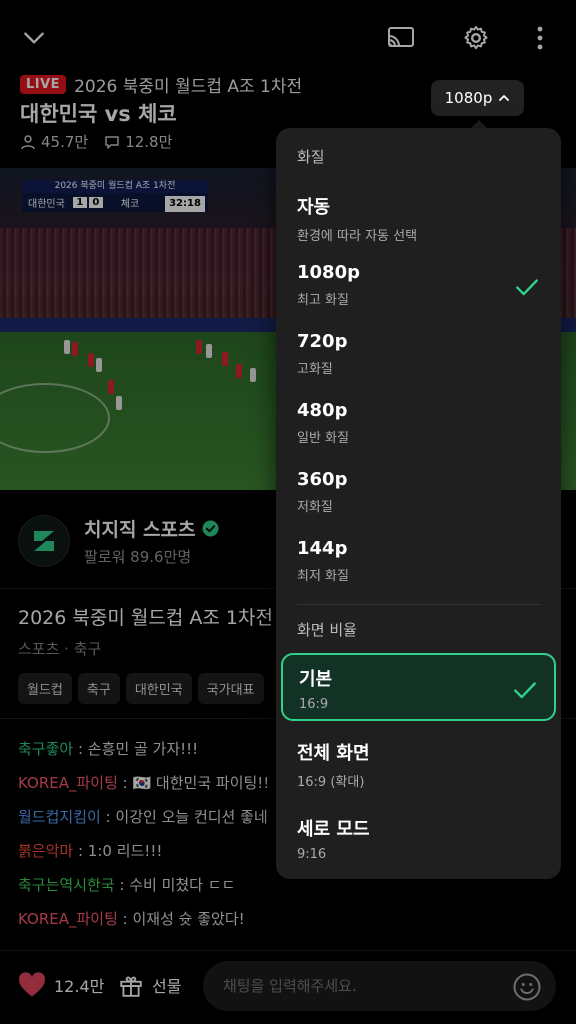 The width and height of the screenshot is (576, 1024). What do you see at coordinates (419, 604) in the screenshot?
I see `menu-divider` at bounding box center [419, 604].